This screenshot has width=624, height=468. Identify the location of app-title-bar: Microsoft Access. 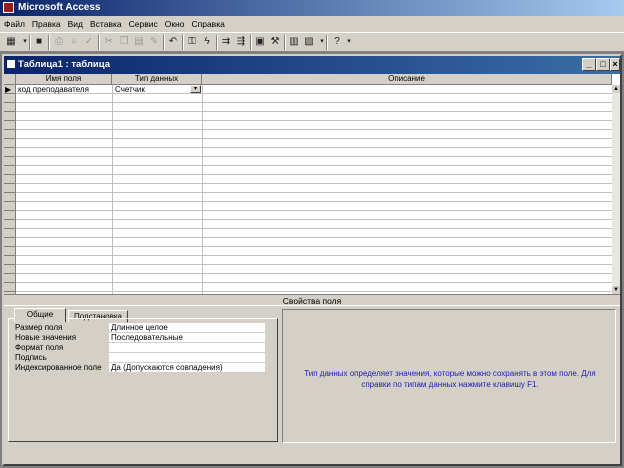
(312, 8).